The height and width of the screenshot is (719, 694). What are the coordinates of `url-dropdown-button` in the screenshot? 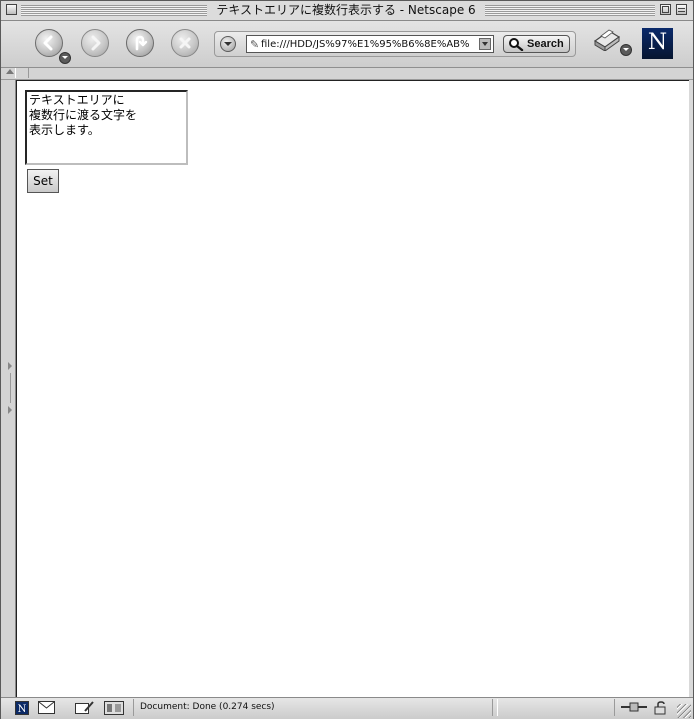 It's located at (485, 44).